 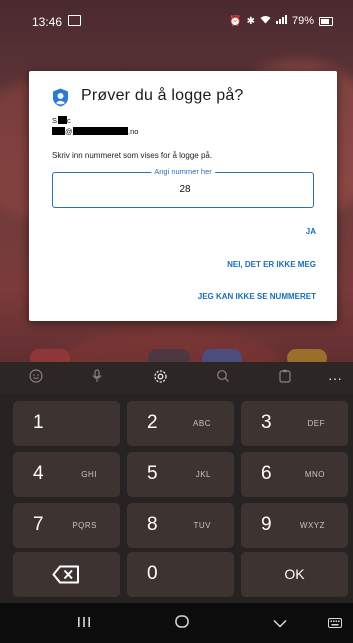 What do you see at coordinates (311, 231) in the screenshot?
I see `yes-button: JA` at bounding box center [311, 231].